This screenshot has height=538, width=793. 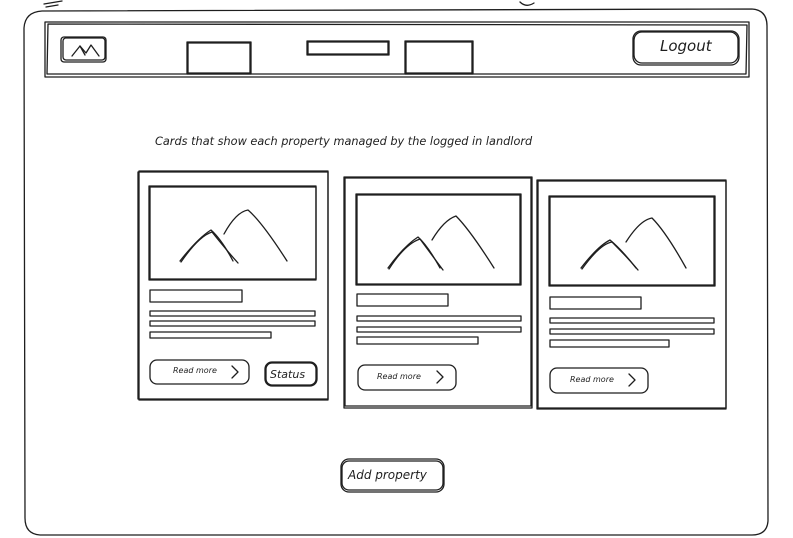 What do you see at coordinates (599, 380) in the screenshot?
I see `card-3-read-more-button` at bounding box center [599, 380].